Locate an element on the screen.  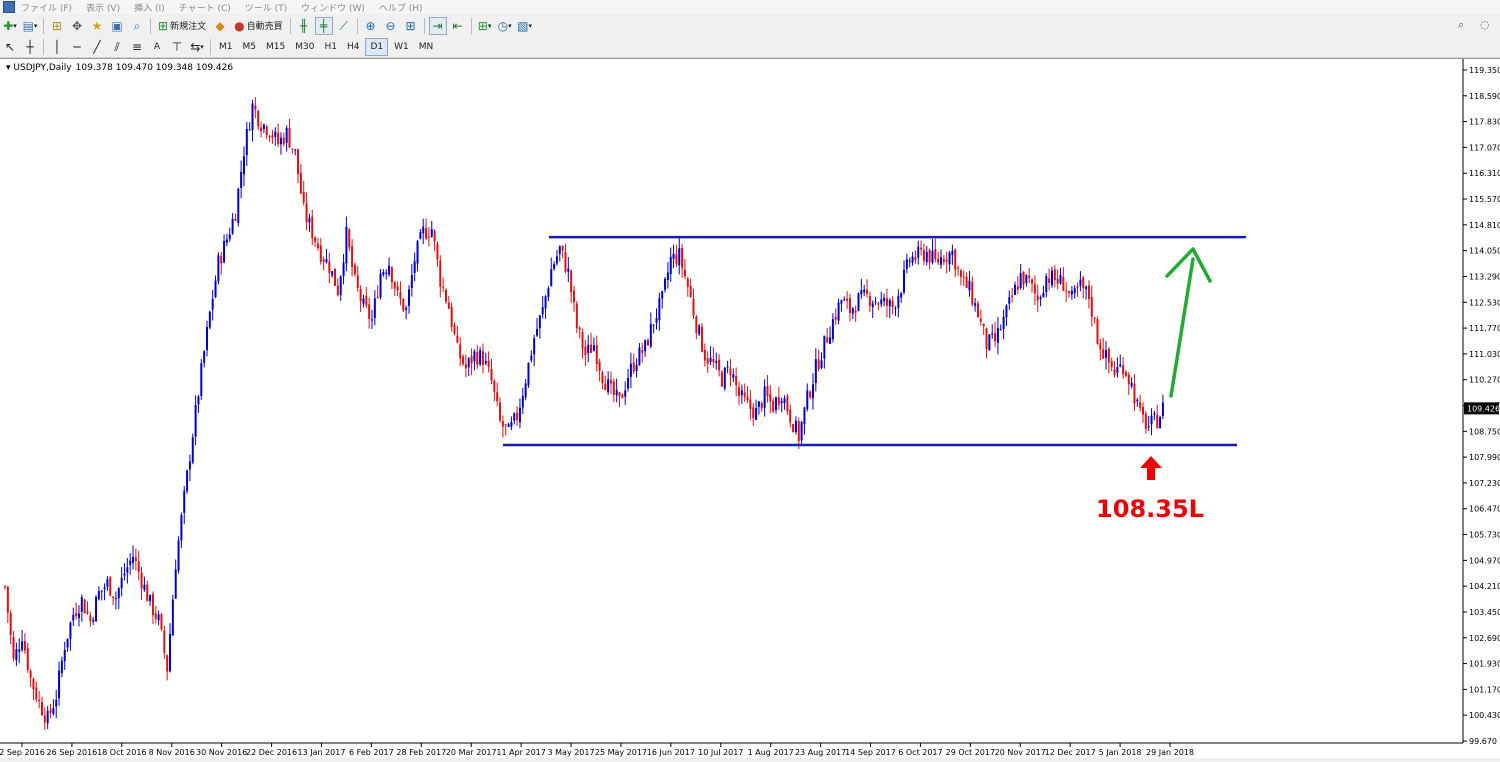
zoom-out-button: ⊖ is located at coordinates (391, 26).